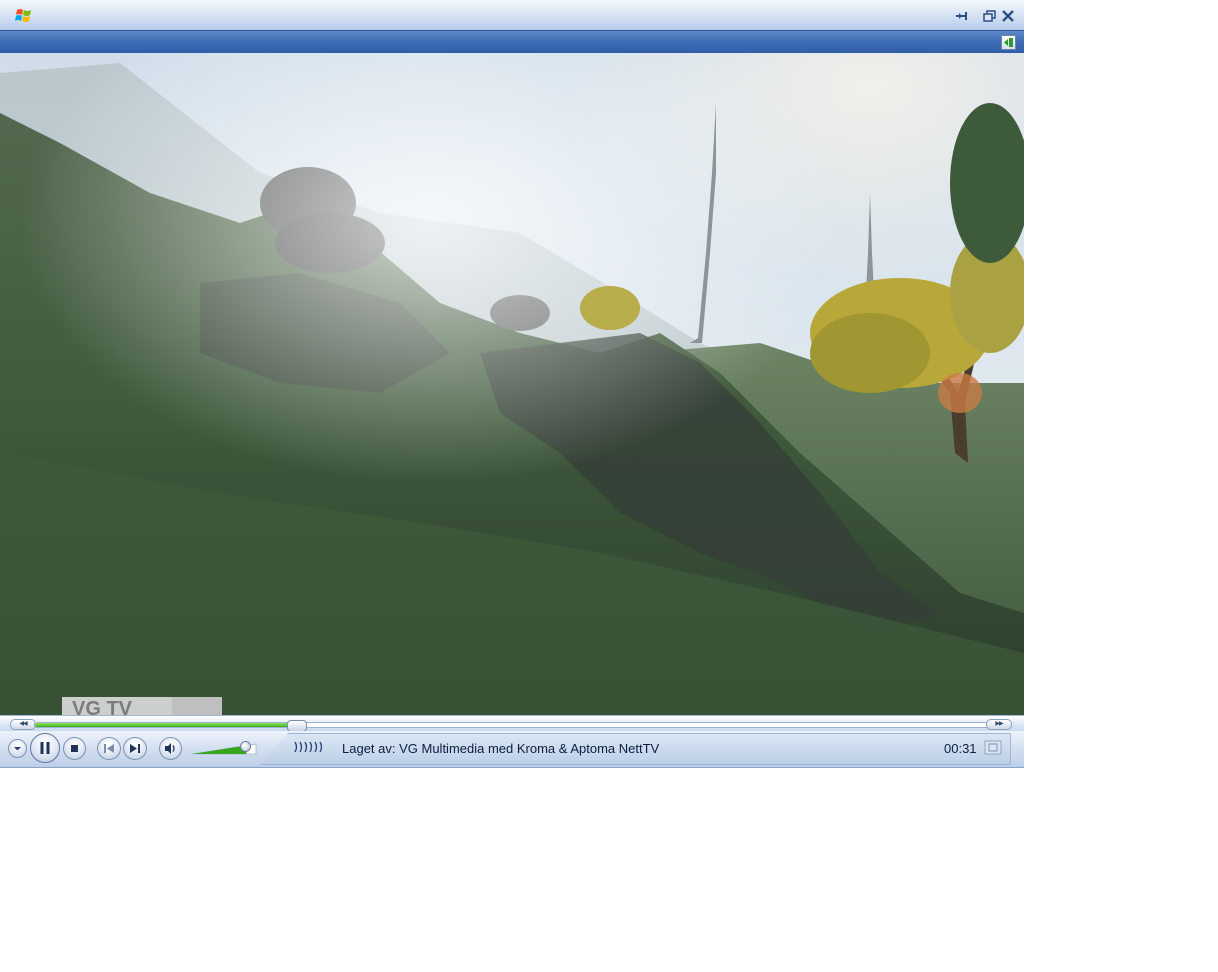  What do you see at coordinates (512, 15) in the screenshot?
I see `title-bar` at bounding box center [512, 15].